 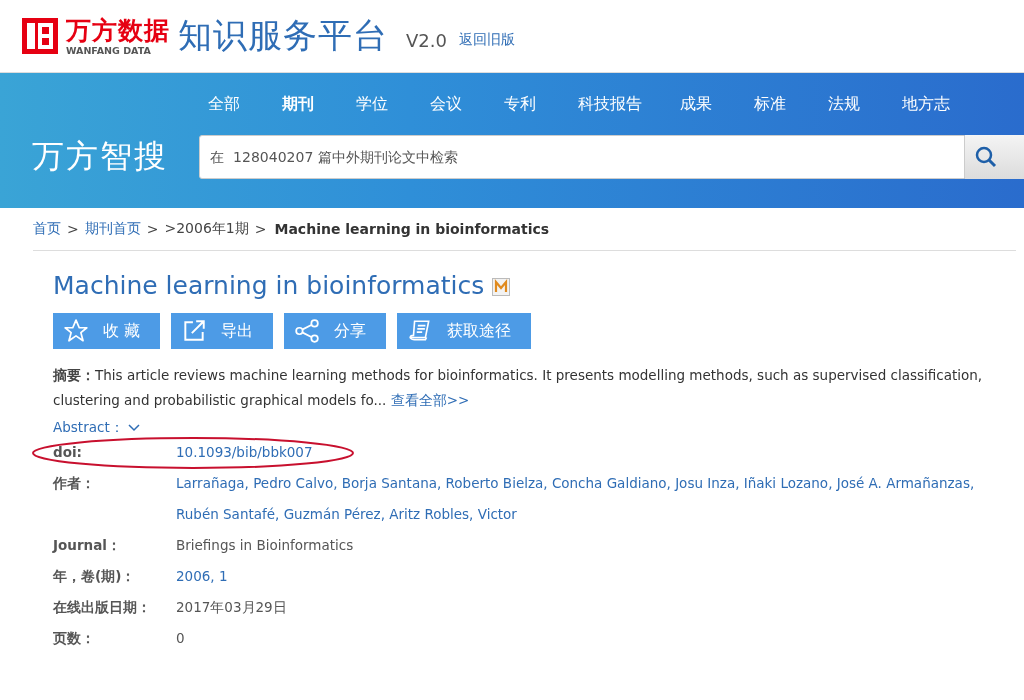 What do you see at coordinates (926, 104) in the screenshot?
I see `nav-tab: 地方志` at bounding box center [926, 104].